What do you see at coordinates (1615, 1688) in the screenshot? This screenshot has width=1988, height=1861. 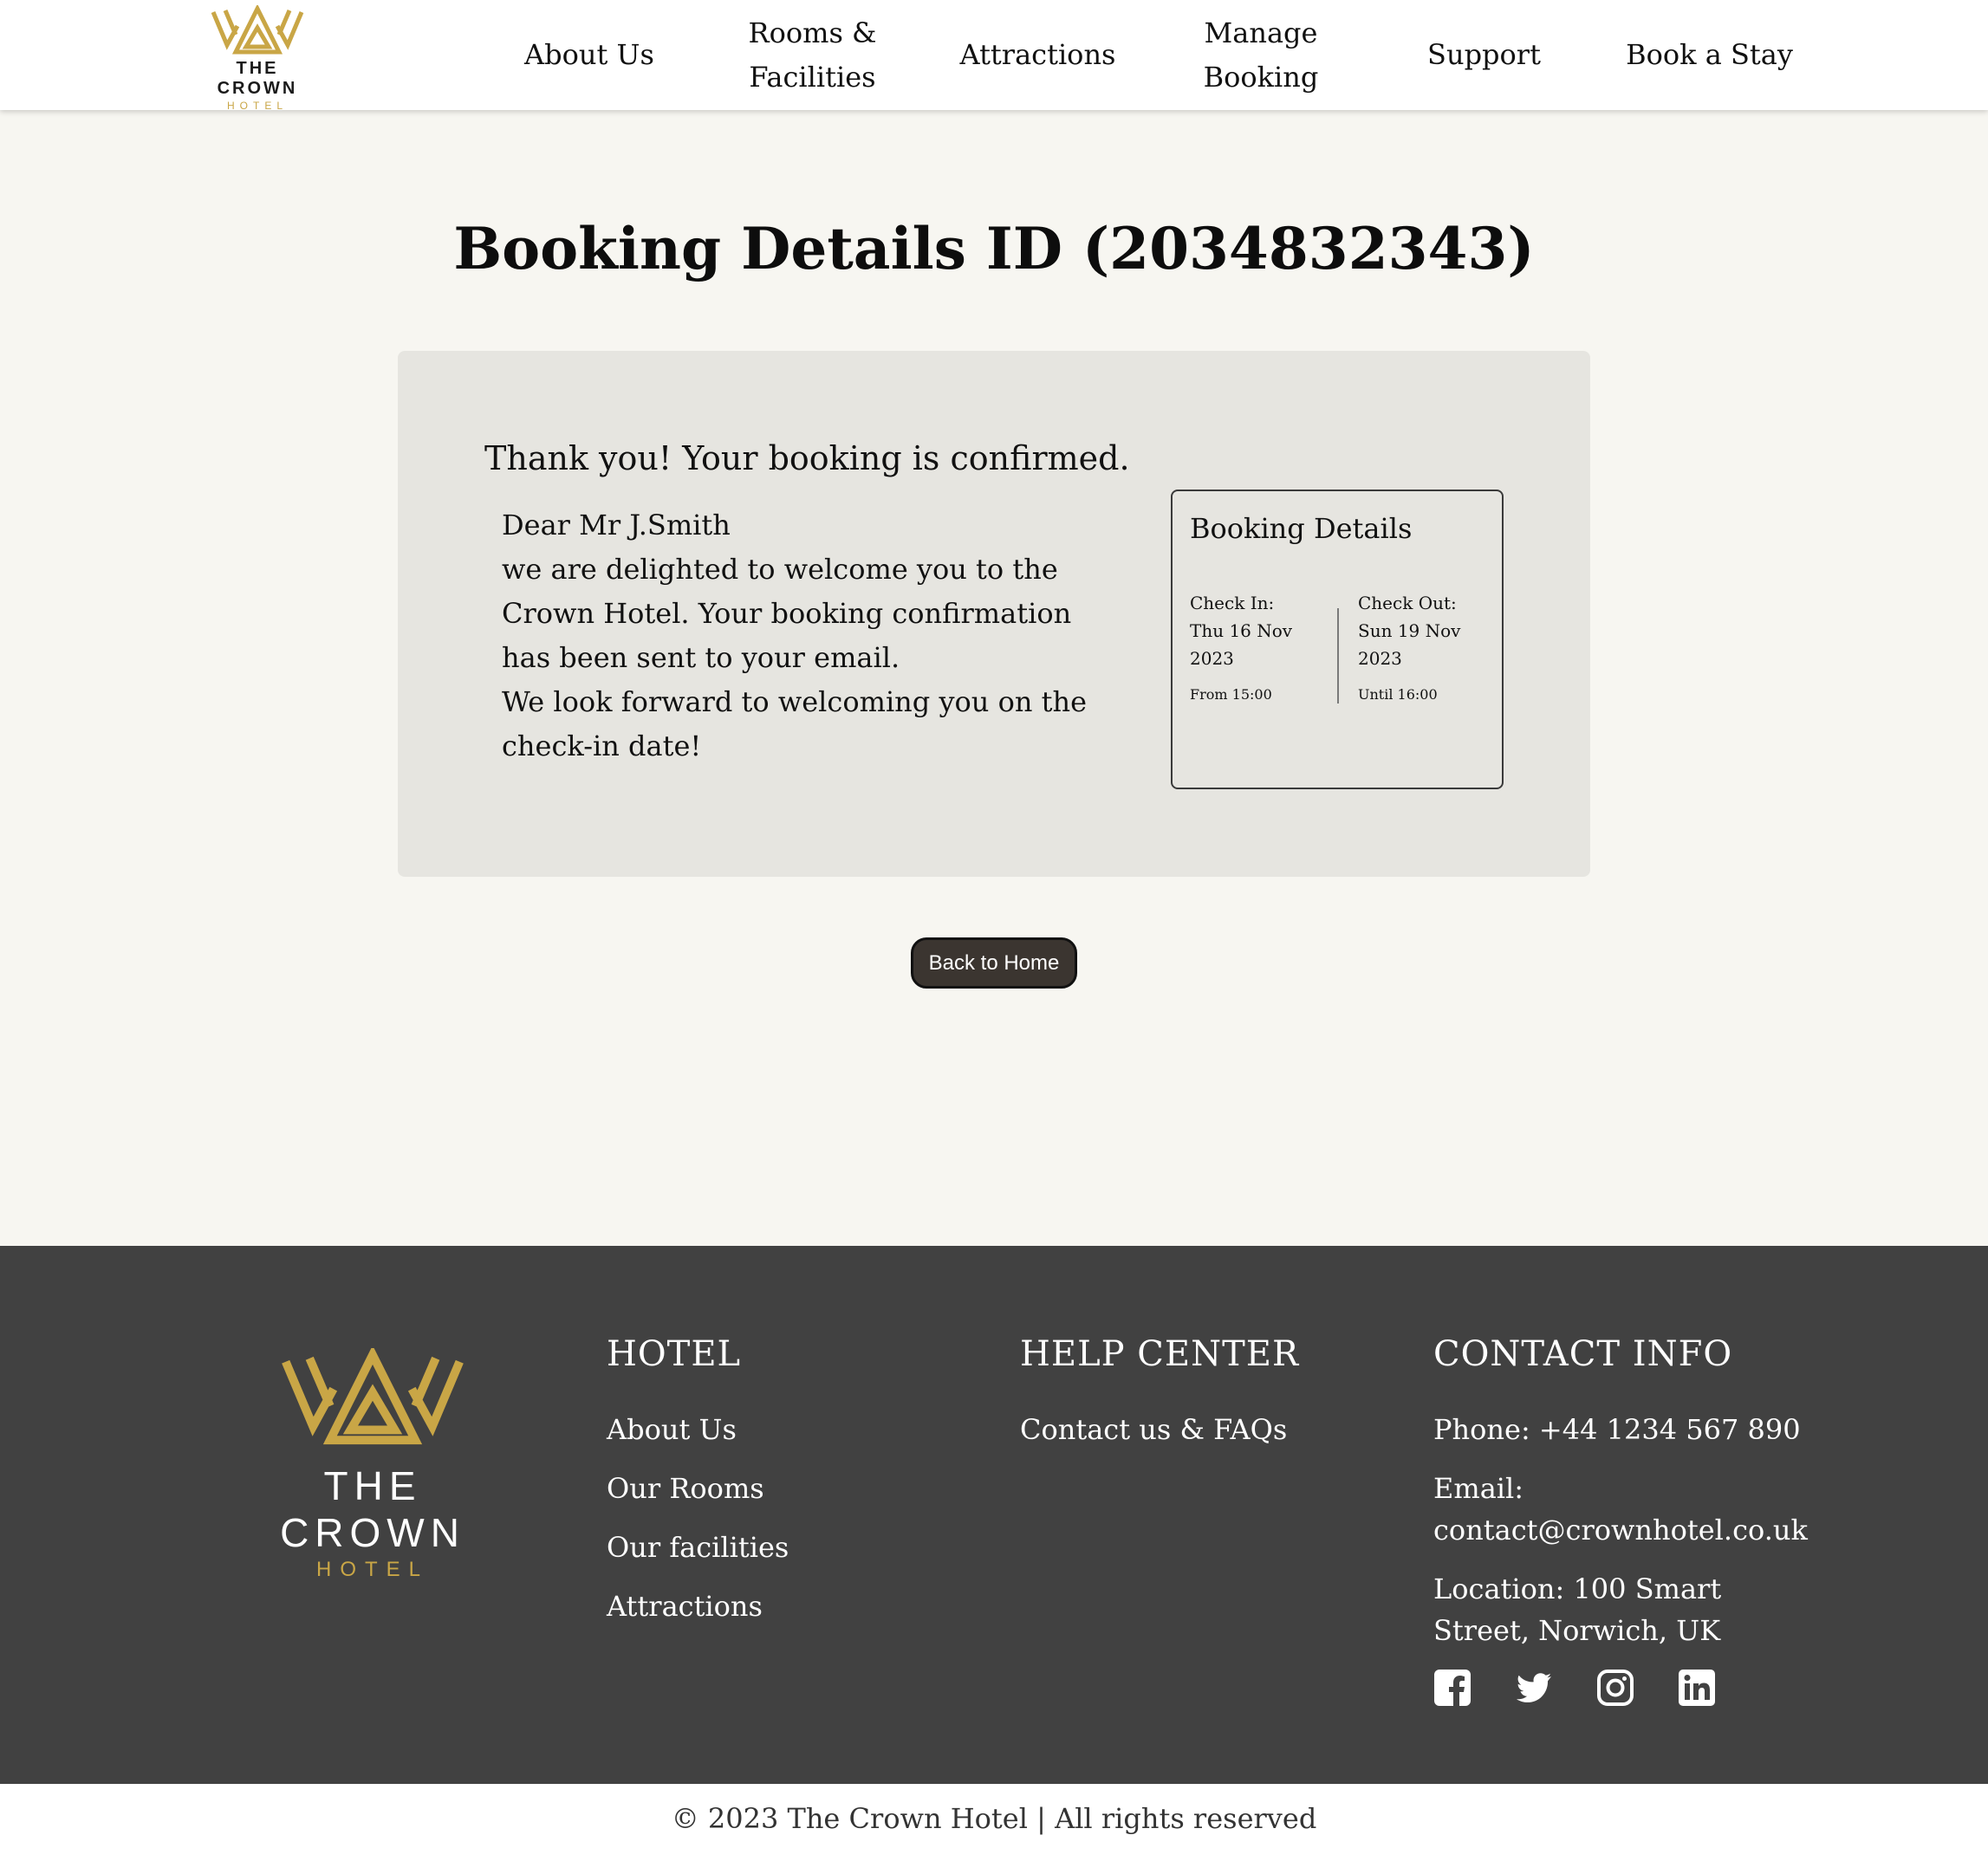 I see `instagram-icon` at bounding box center [1615, 1688].